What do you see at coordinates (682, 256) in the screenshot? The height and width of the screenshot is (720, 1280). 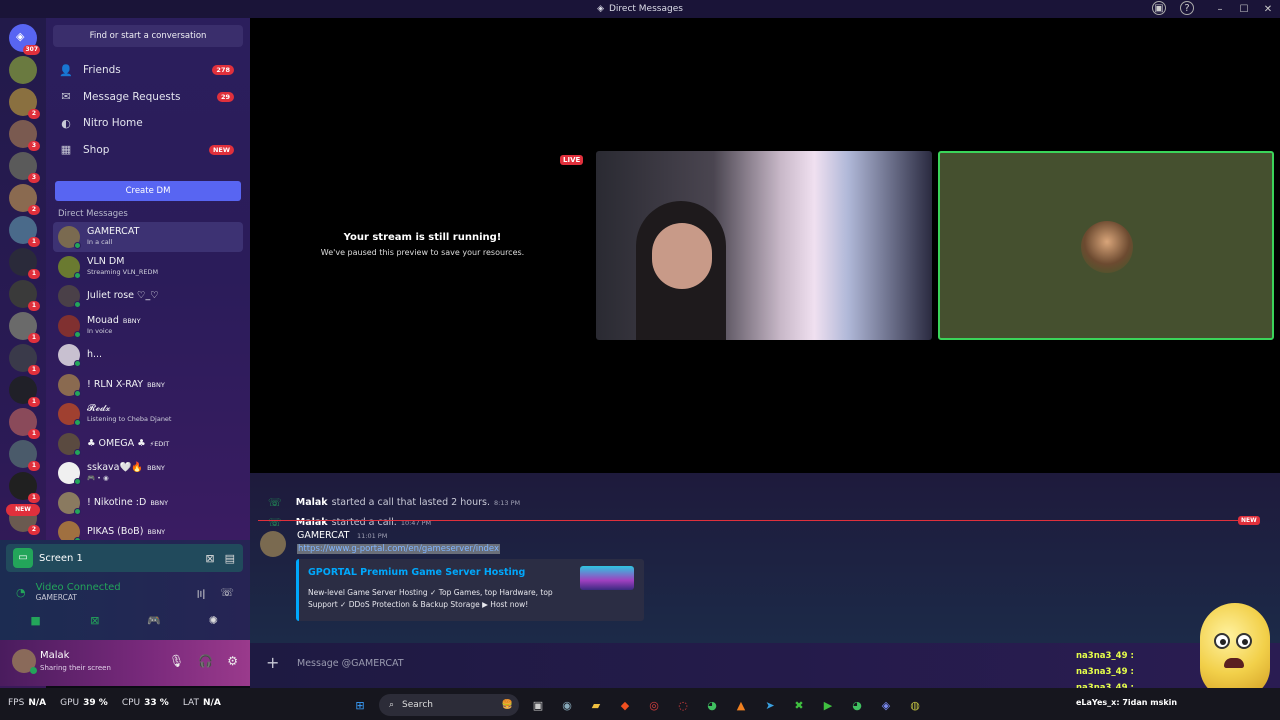 I see `face-shape` at bounding box center [682, 256].